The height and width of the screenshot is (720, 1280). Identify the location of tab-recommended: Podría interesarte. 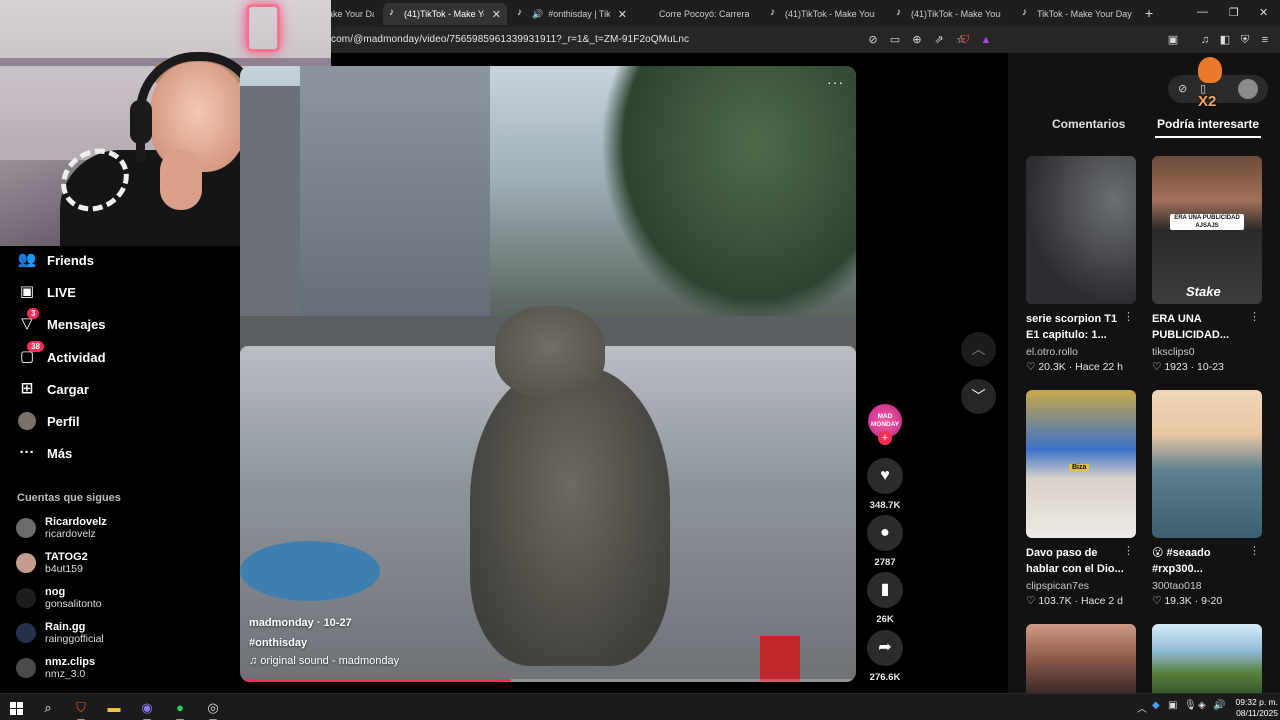
(1208, 124).